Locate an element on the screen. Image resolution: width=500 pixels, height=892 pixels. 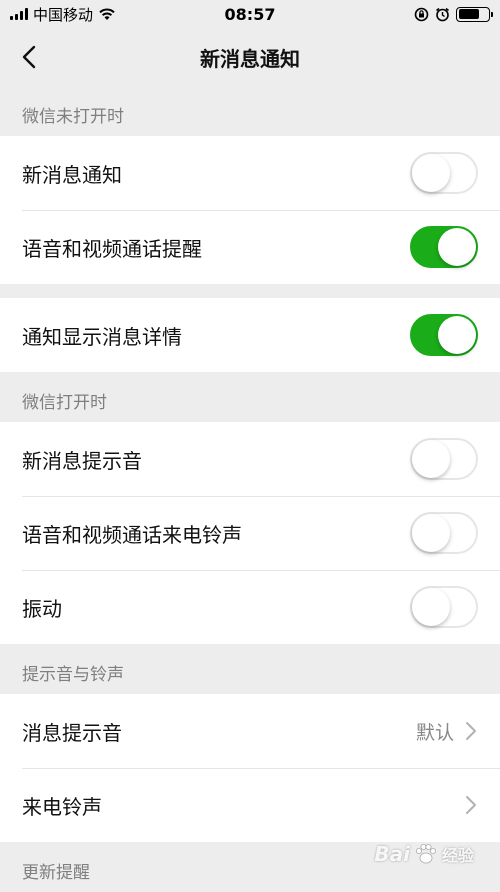
wifi-icon is located at coordinates (107, 14).